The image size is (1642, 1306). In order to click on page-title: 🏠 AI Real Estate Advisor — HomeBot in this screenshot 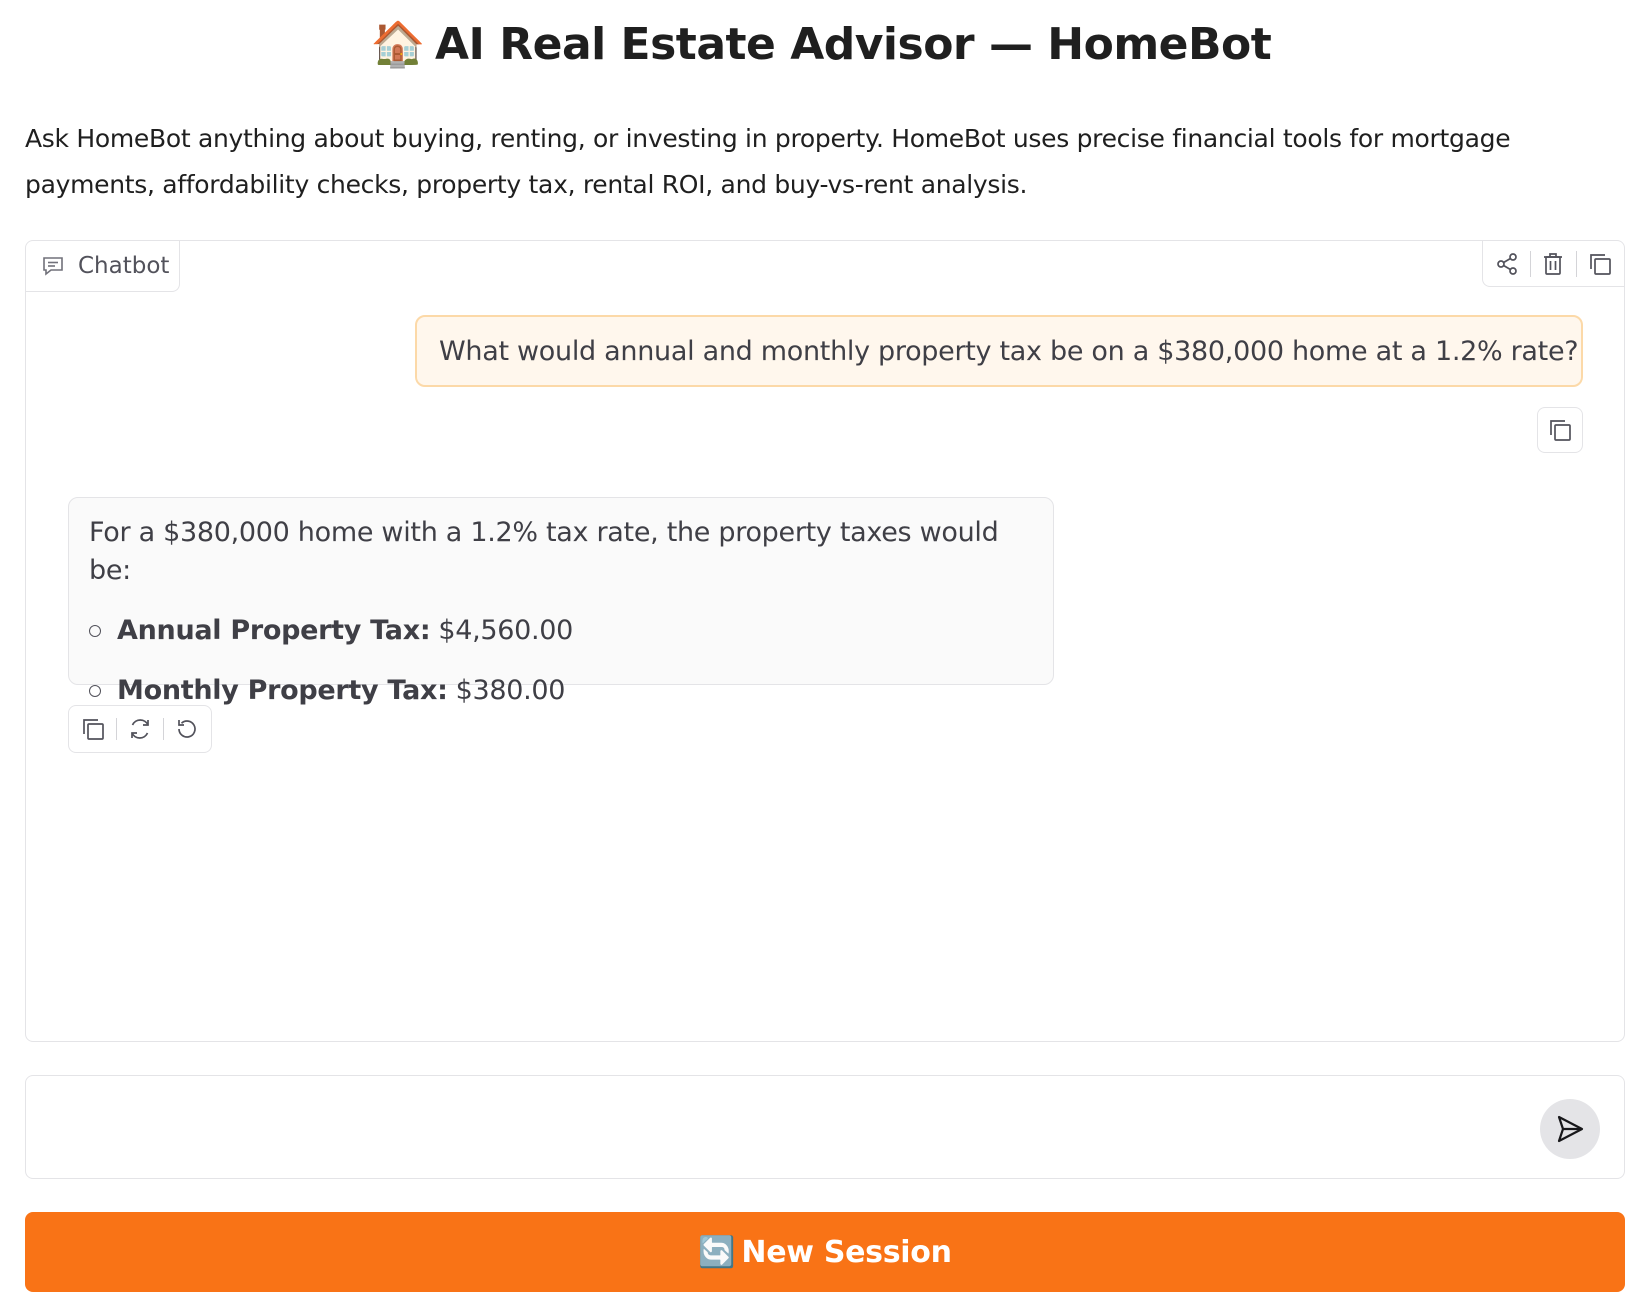, I will do `click(821, 44)`.